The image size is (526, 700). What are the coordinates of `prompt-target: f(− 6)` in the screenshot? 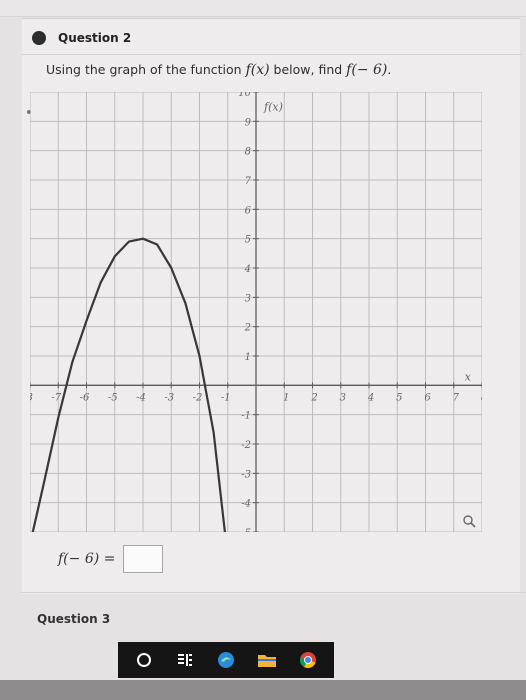 It's located at (367, 70).